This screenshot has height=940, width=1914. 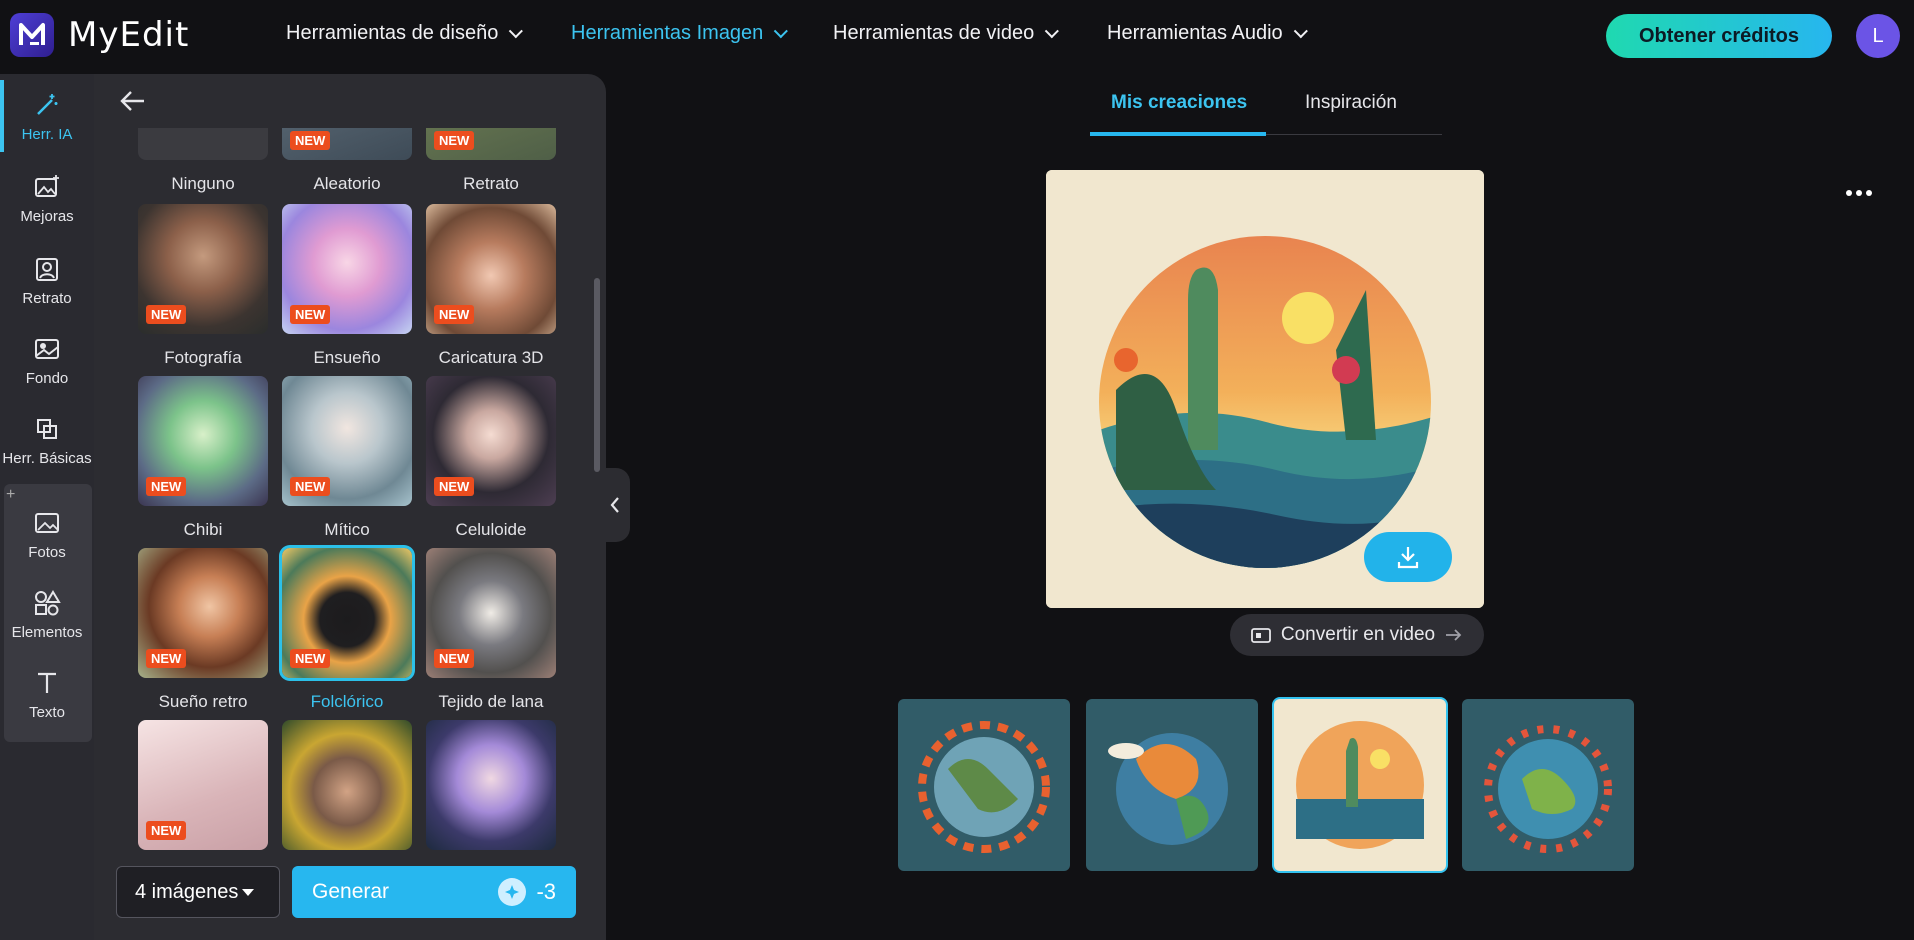 What do you see at coordinates (680, 33) in the screenshot?
I see `nav-image-tools: Herramientas Imagen` at bounding box center [680, 33].